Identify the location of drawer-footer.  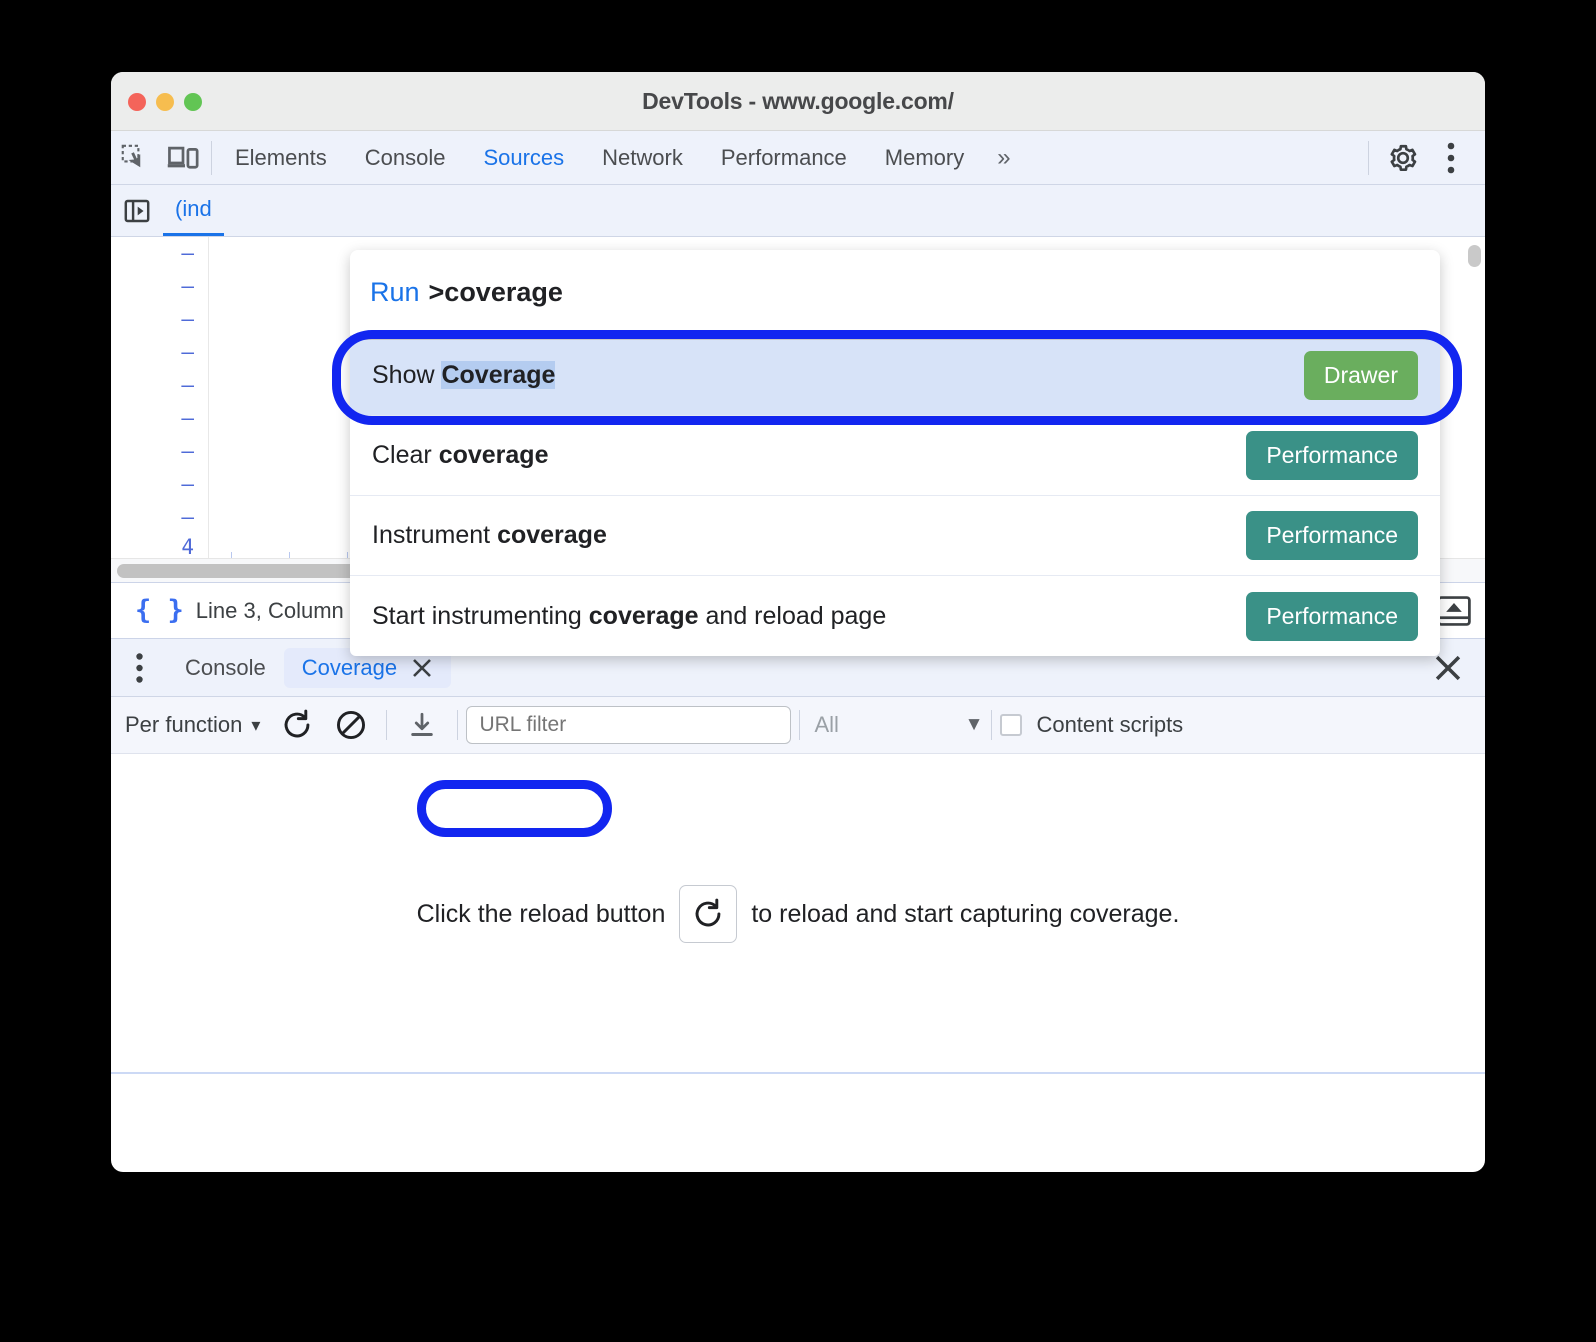
(798, 1095).